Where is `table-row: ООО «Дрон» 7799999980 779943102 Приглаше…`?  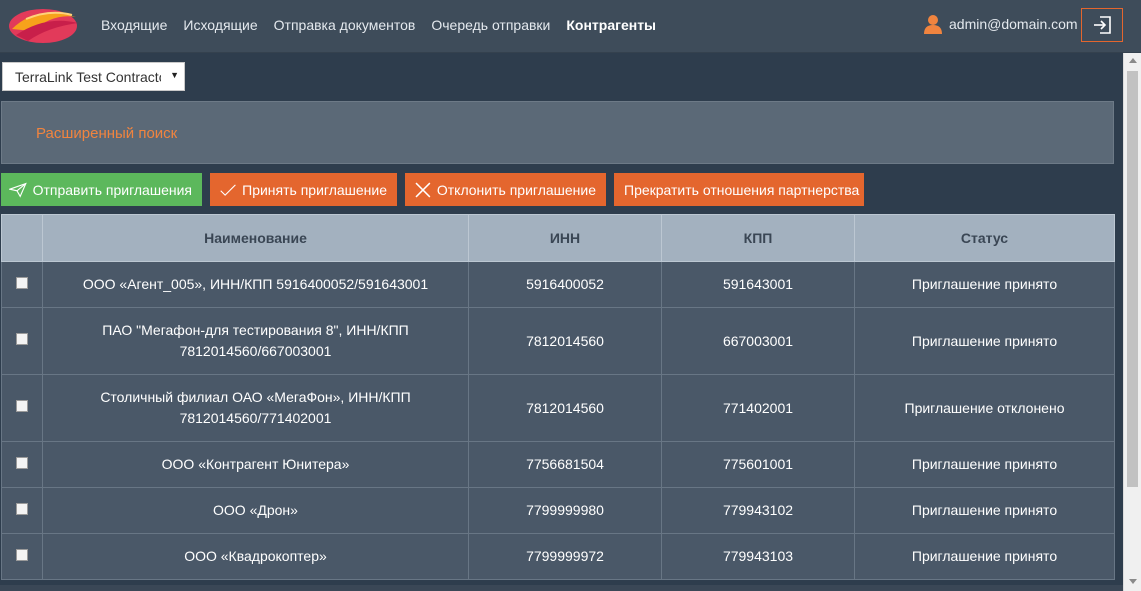
table-row: ООО «Дрон» 7799999980 779943102 Приглаше… is located at coordinates (558, 510).